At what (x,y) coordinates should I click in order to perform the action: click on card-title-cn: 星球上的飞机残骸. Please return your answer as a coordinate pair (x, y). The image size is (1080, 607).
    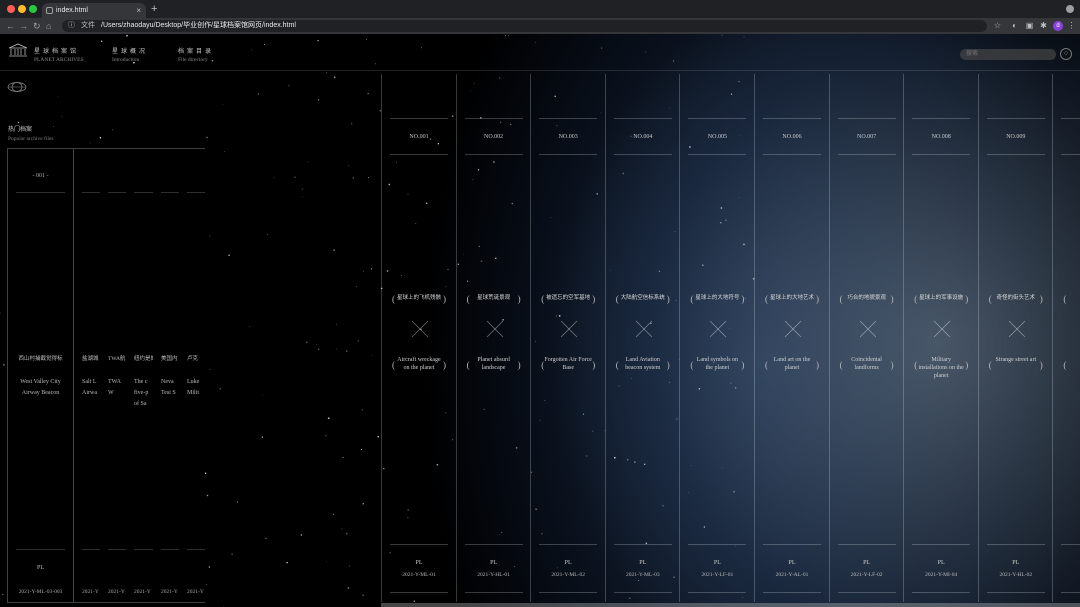
    Looking at the image, I should click on (418, 298).